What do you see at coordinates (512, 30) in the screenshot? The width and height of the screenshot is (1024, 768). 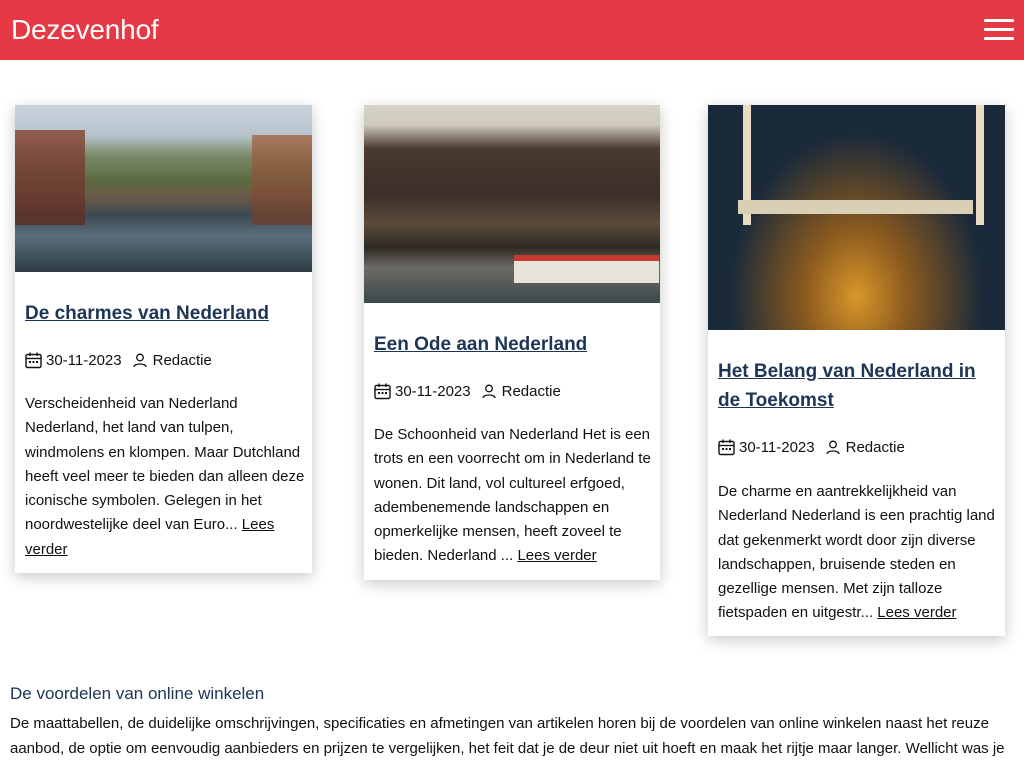 I see `site-header: Dezevenhof` at bounding box center [512, 30].